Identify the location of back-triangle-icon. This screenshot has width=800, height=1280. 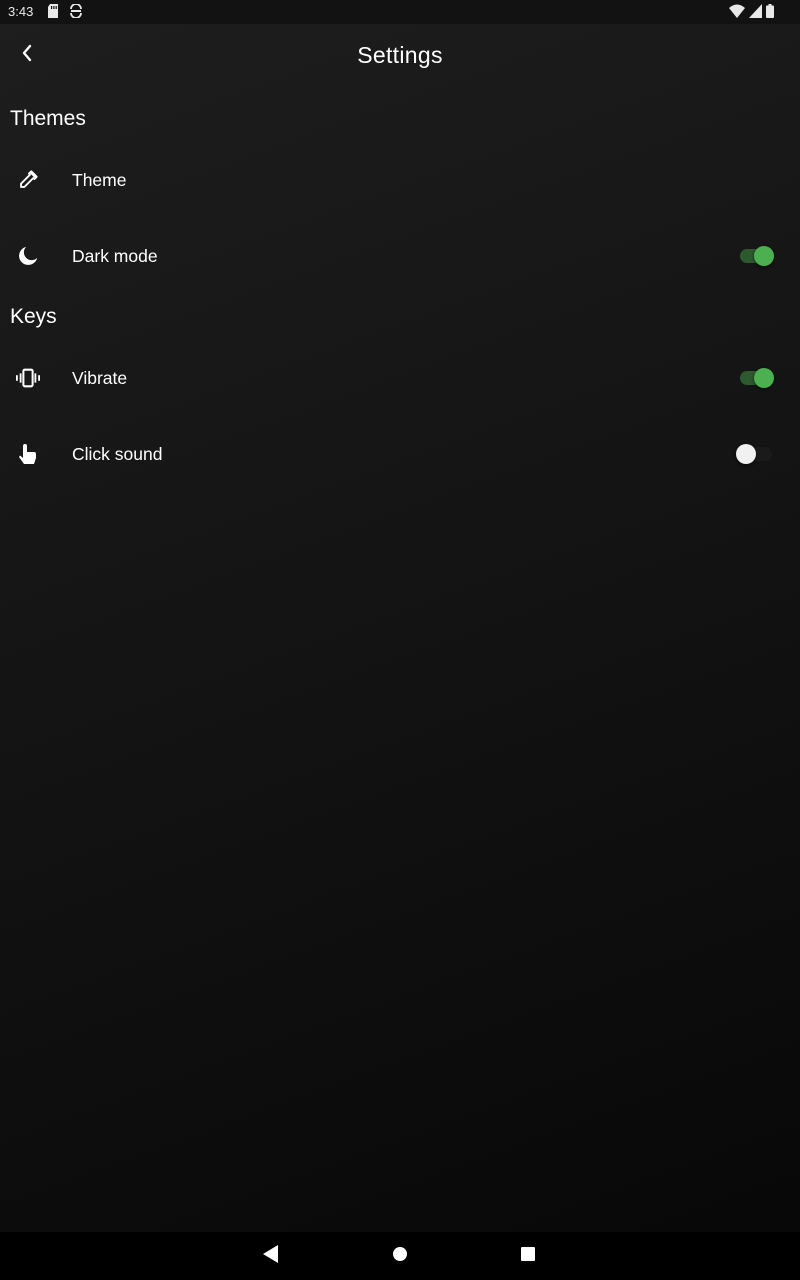
(271, 1256).